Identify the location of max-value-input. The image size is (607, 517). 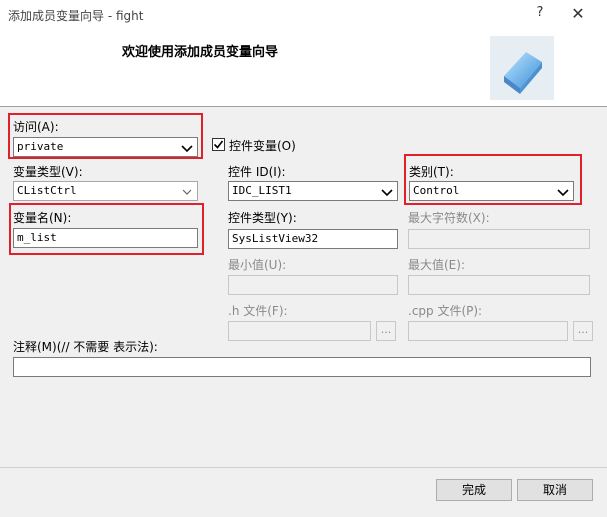
(499, 285).